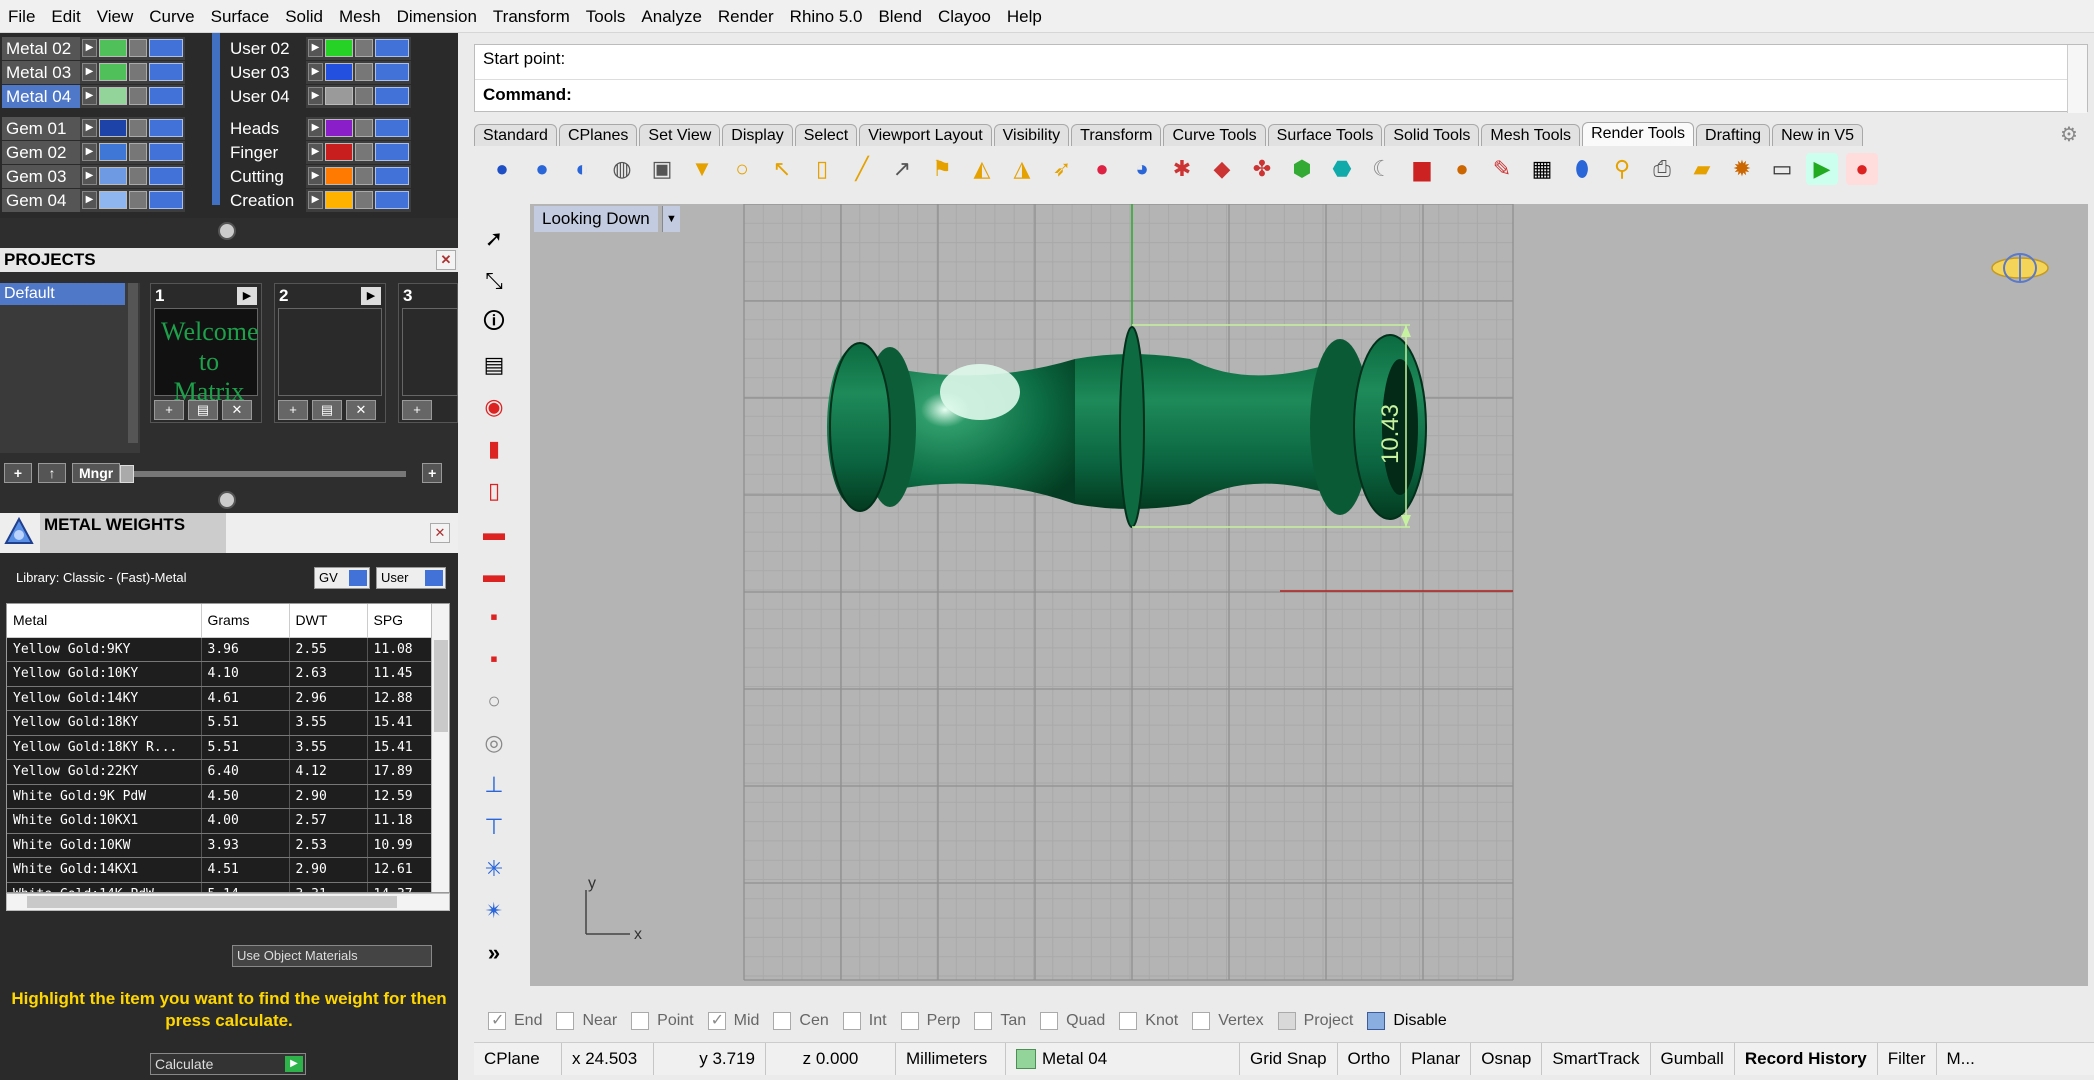 The width and height of the screenshot is (2094, 1080). Describe the element at coordinates (1702, 169) in the screenshot. I see `folder-icon: ▰` at that location.